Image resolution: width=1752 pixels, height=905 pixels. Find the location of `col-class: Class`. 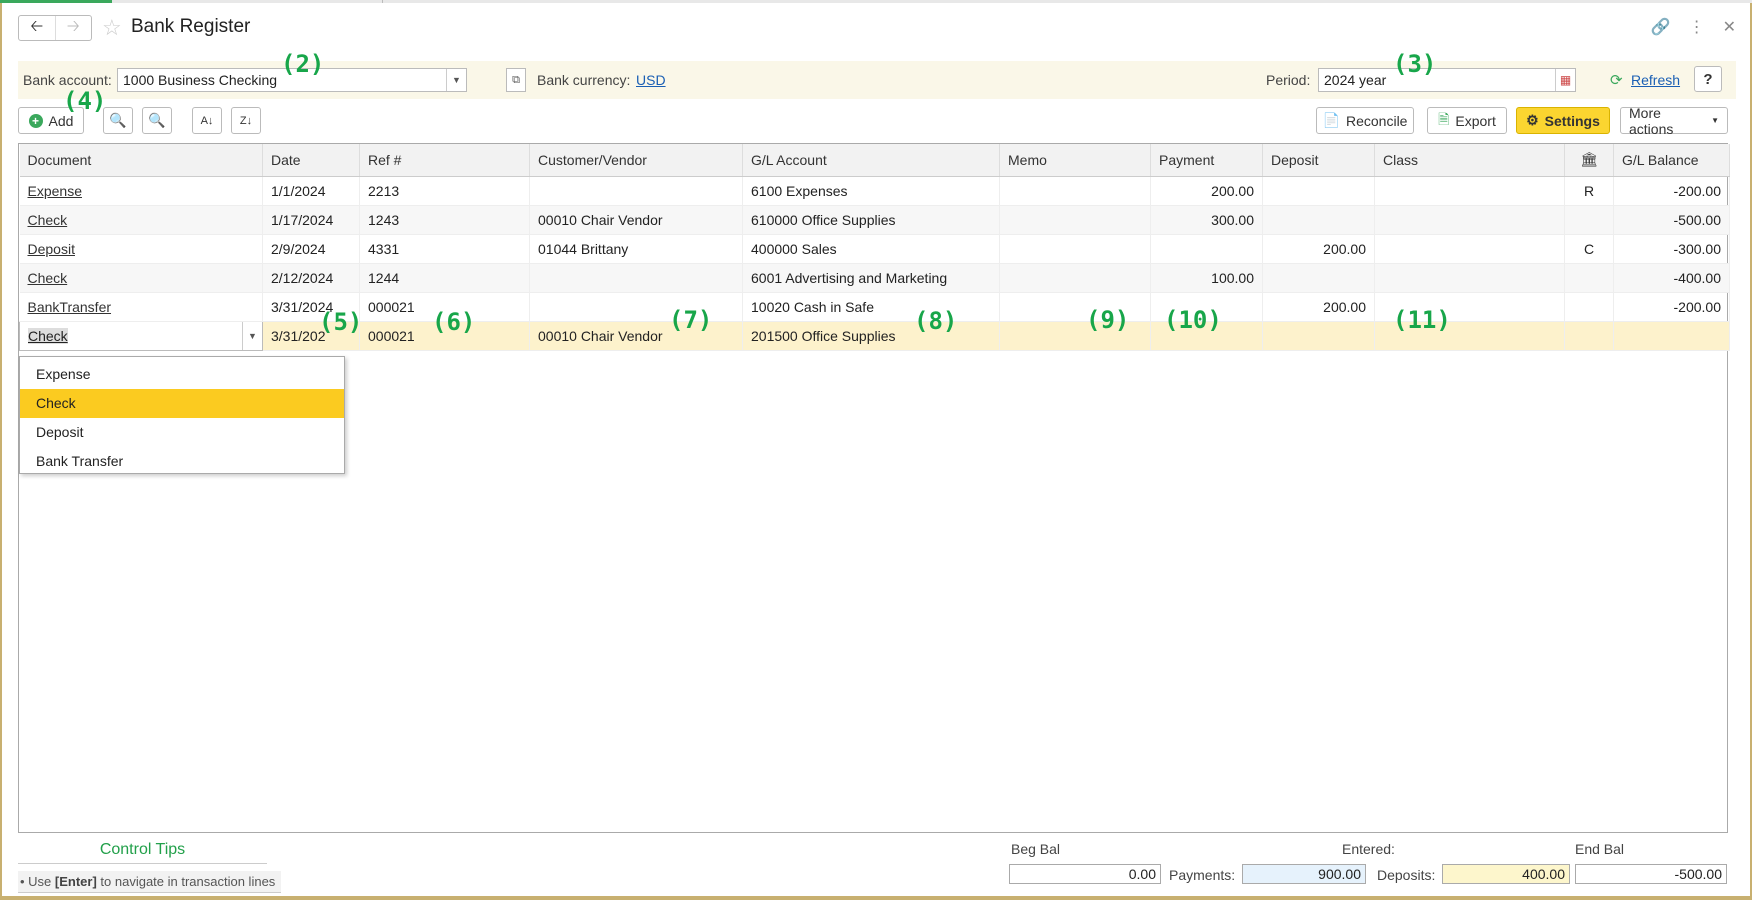

col-class: Class is located at coordinates (1469, 160).